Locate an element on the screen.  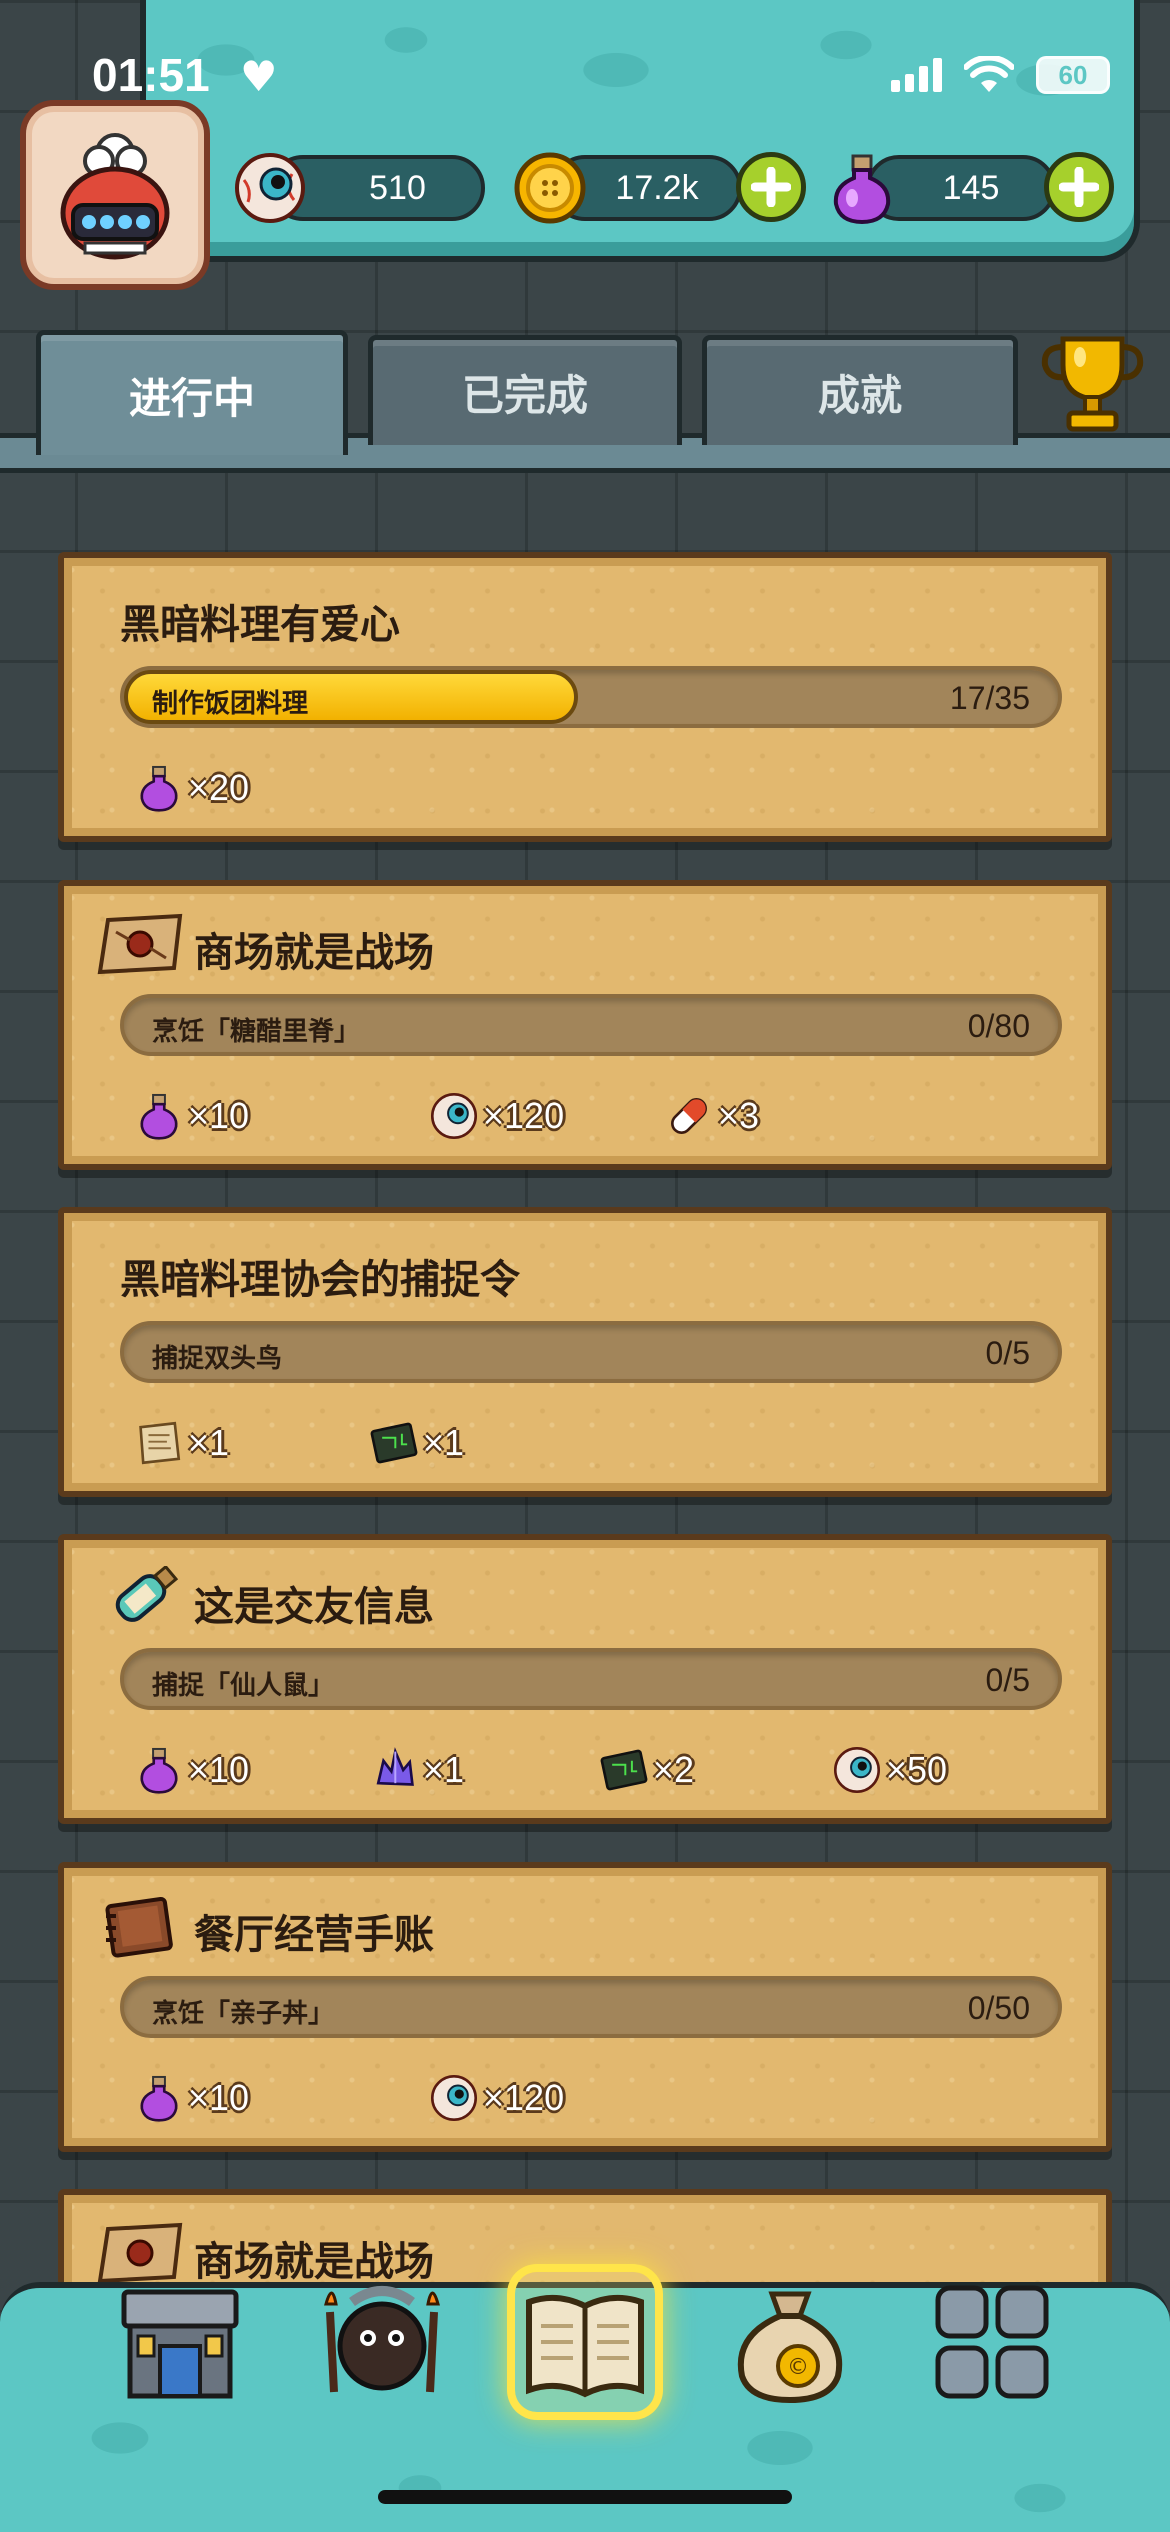
open-book-icon is located at coordinates (585, 2346).